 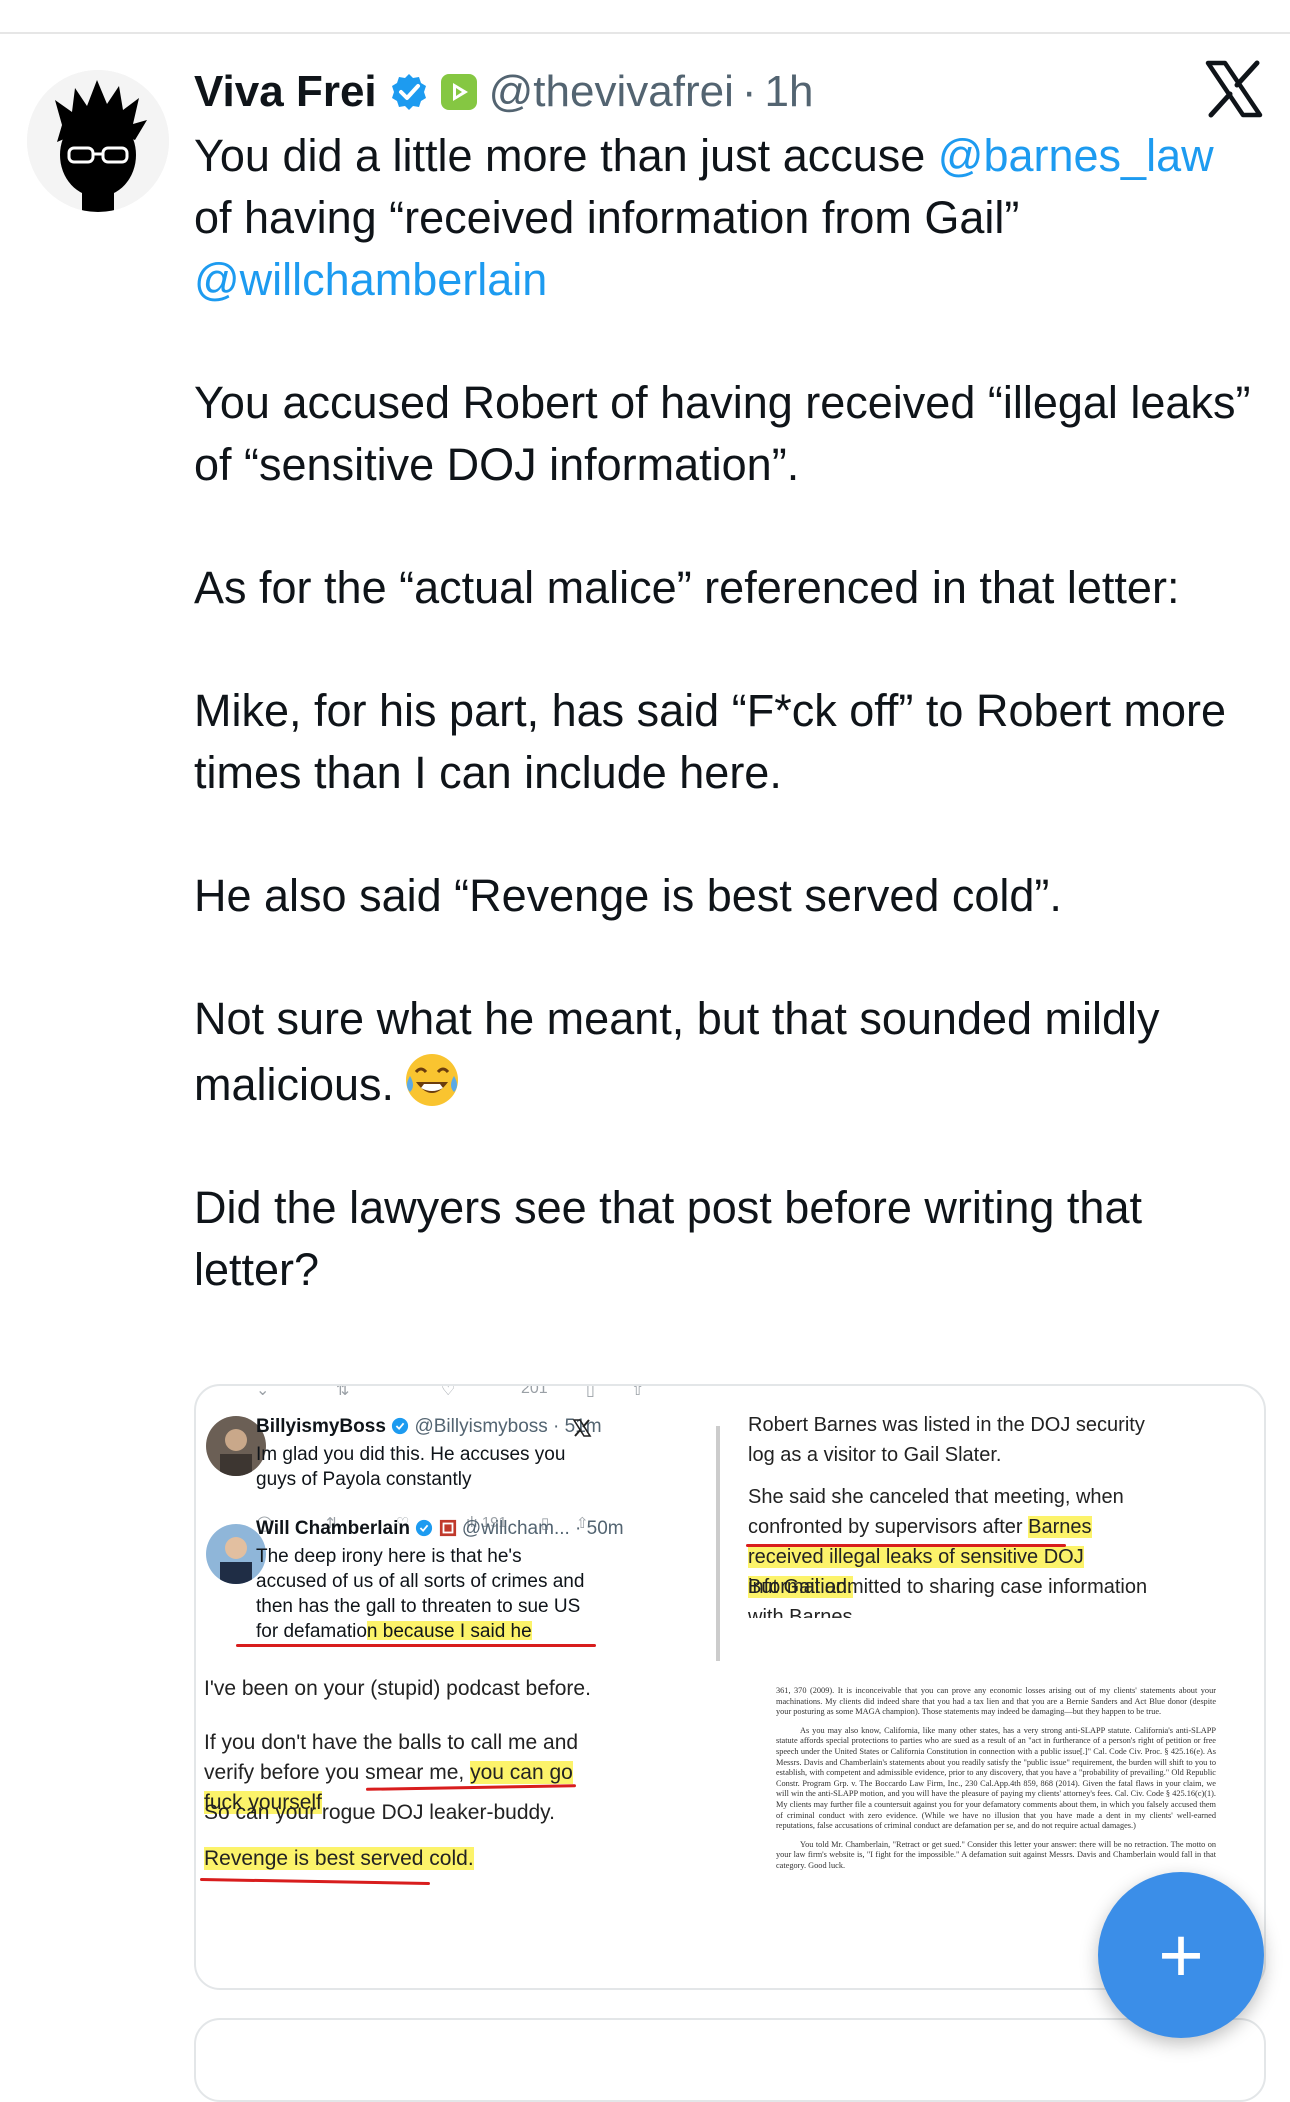 I want to click on rumble-play-icon, so click(x=458, y=92).